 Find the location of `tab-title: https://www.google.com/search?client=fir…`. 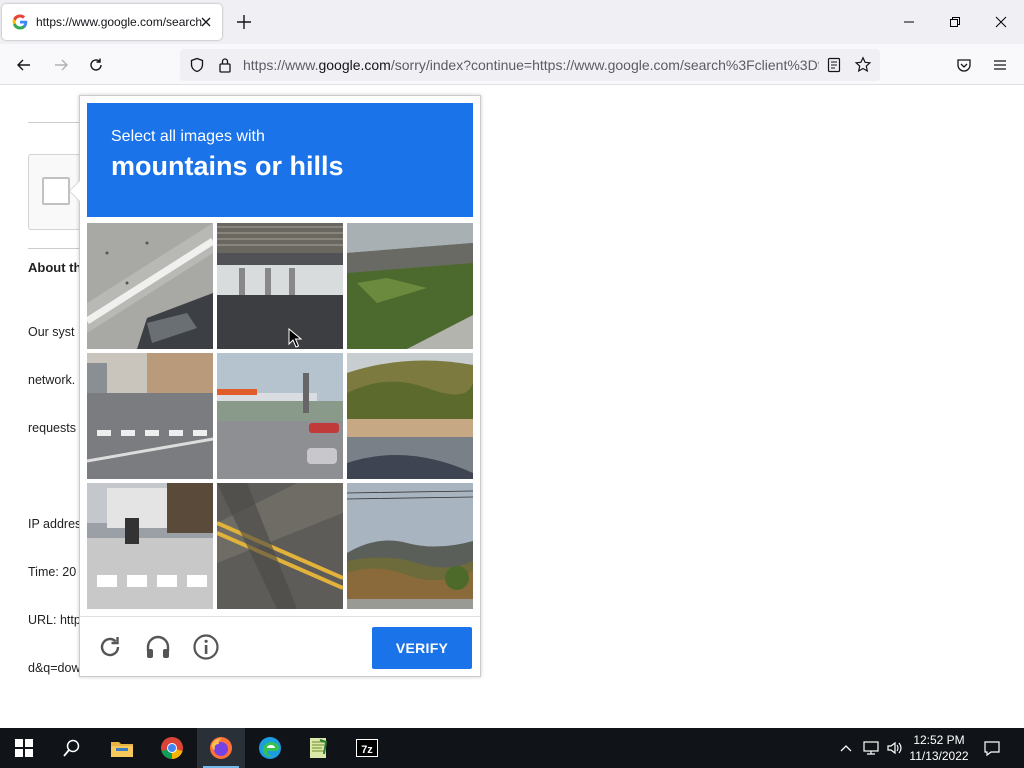

tab-title: https://www.google.com/search?client=fir… is located at coordinates (119, 22).